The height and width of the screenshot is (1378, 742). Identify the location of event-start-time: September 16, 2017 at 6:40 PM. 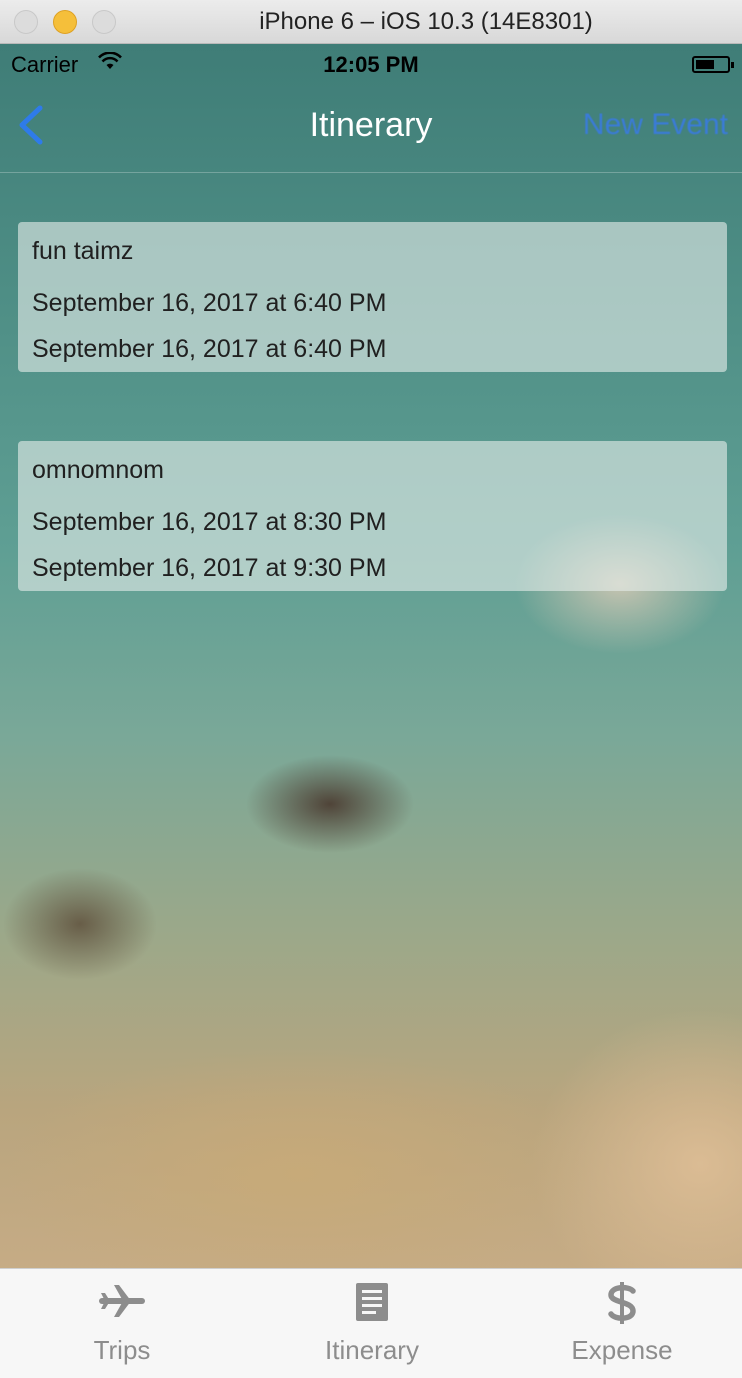
(209, 303).